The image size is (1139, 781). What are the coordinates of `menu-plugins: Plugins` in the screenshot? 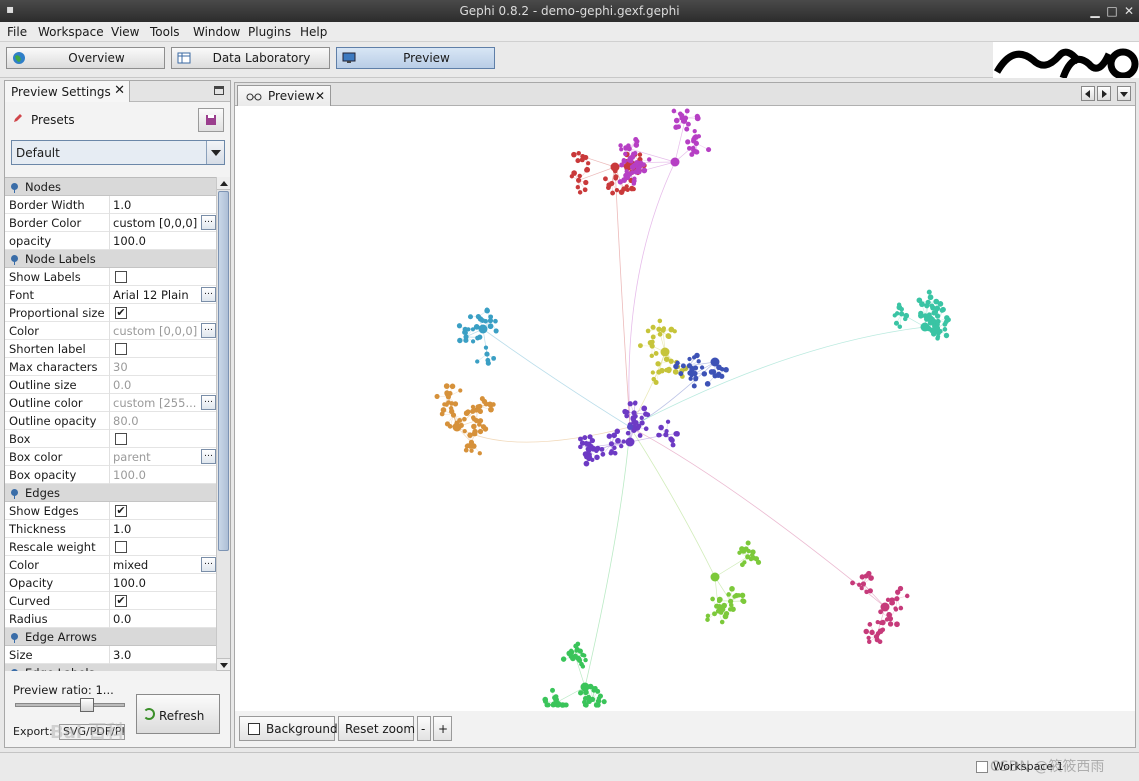 It's located at (269, 32).